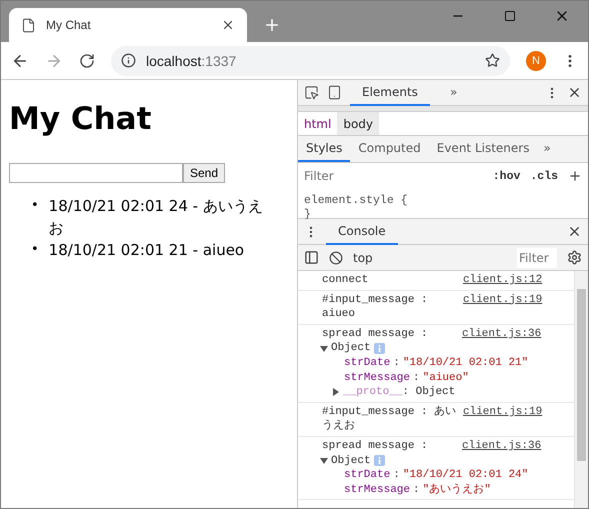 The image size is (589, 509). I want to click on close-tab-icon, so click(228, 25).